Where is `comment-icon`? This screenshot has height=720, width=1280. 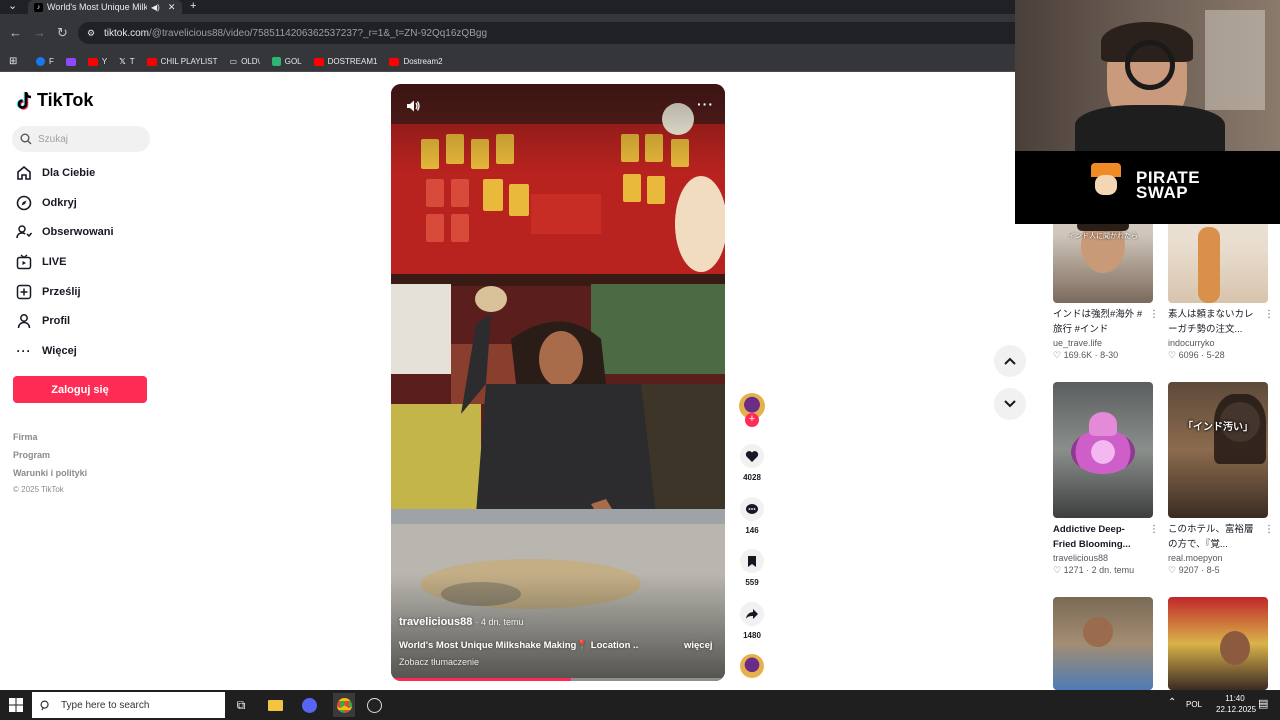 comment-icon is located at coordinates (752, 509).